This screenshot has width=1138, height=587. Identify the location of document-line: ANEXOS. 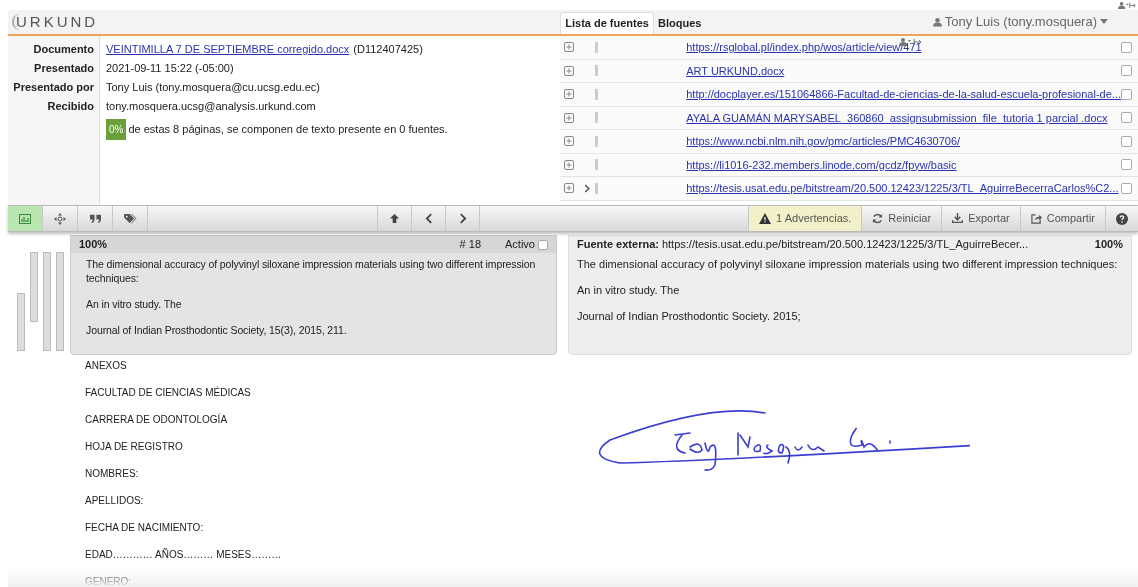
(106, 366).